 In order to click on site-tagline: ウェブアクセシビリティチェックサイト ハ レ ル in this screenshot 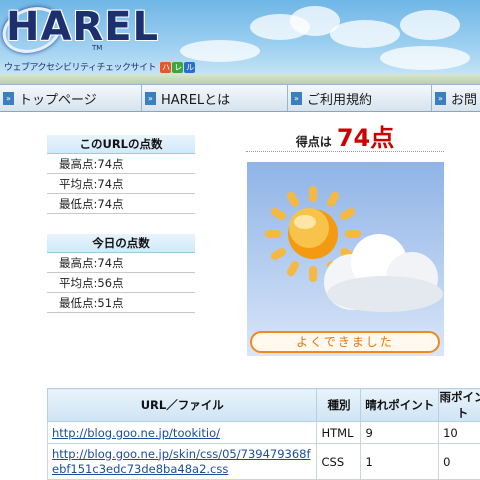, I will do `click(100, 66)`.